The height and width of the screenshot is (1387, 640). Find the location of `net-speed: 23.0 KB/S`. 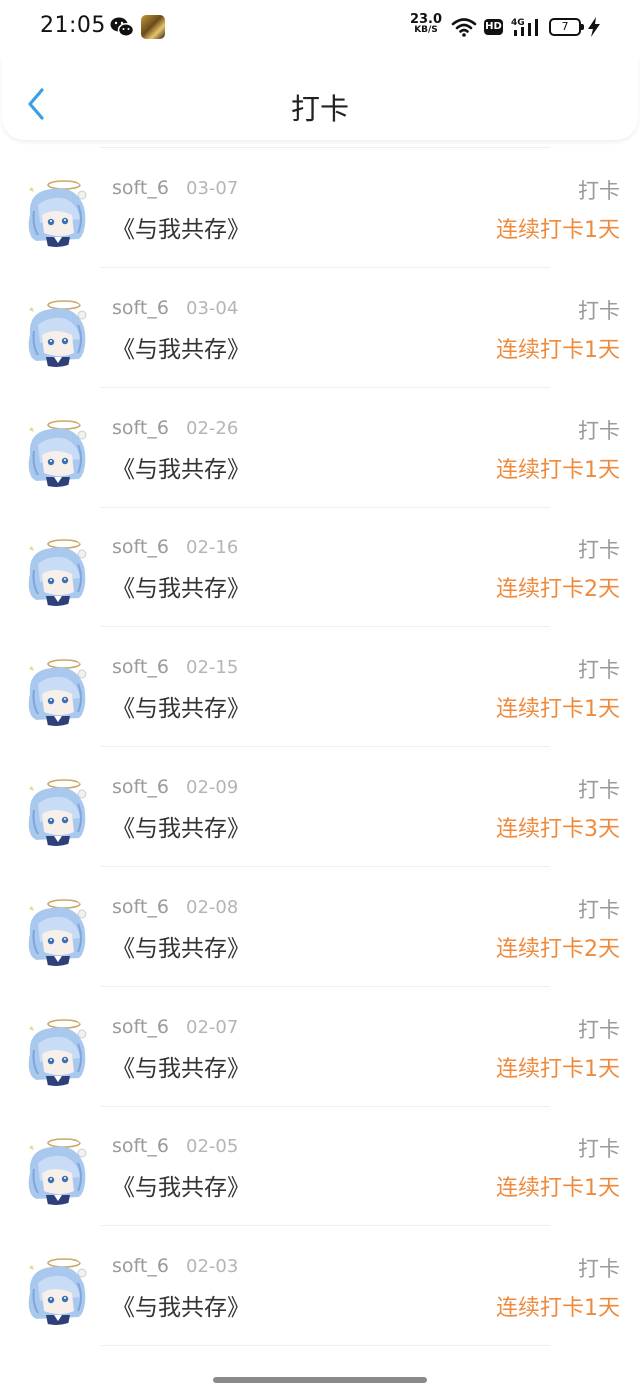

net-speed: 23.0 KB/S is located at coordinates (426, 24).